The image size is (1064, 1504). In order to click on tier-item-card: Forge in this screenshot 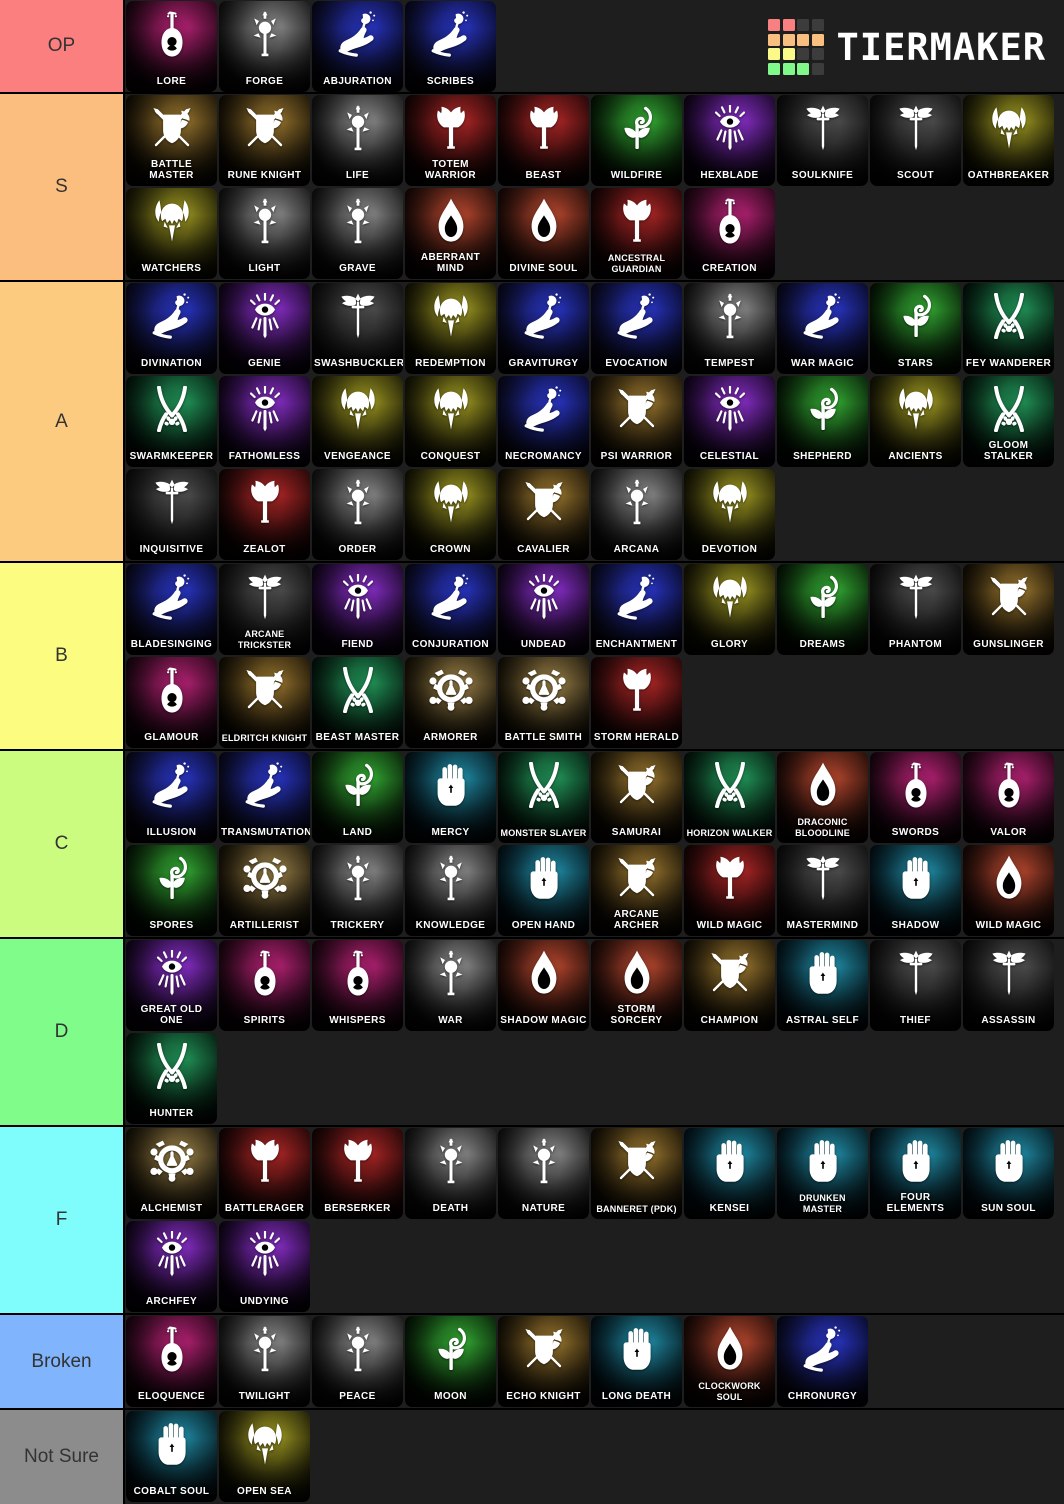, I will do `click(264, 46)`.